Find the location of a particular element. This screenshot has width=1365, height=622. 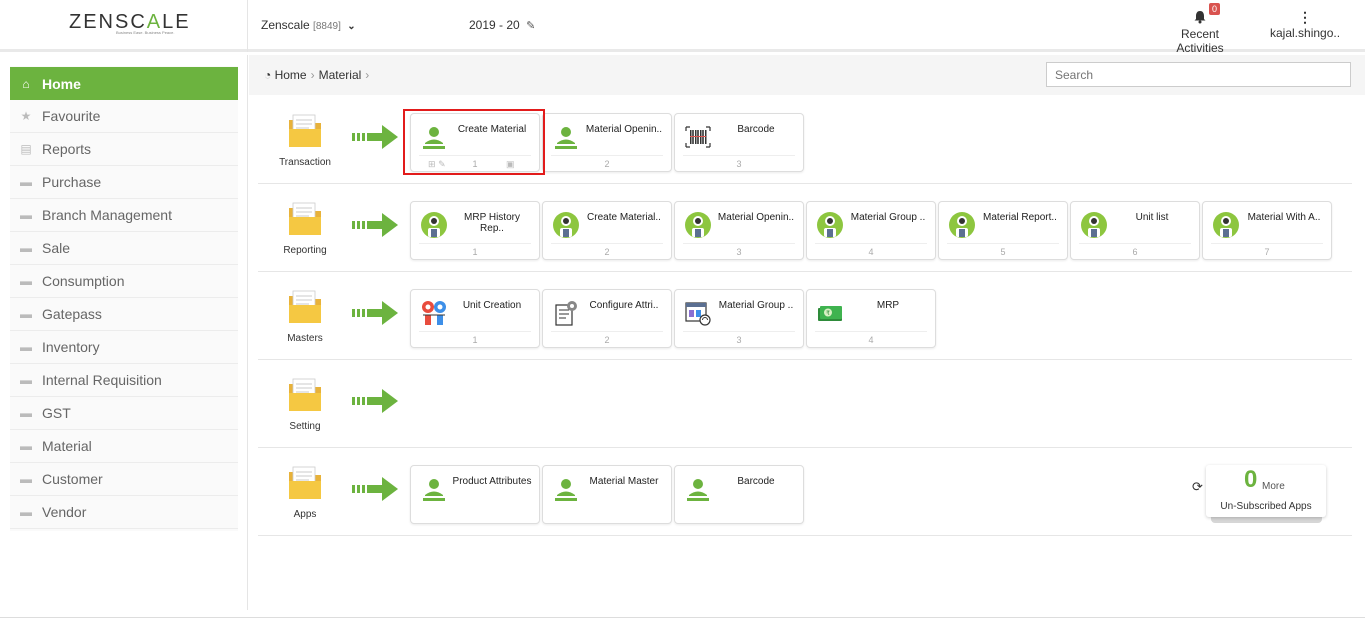

category-label: Masters is located at coordinates (305, 338).